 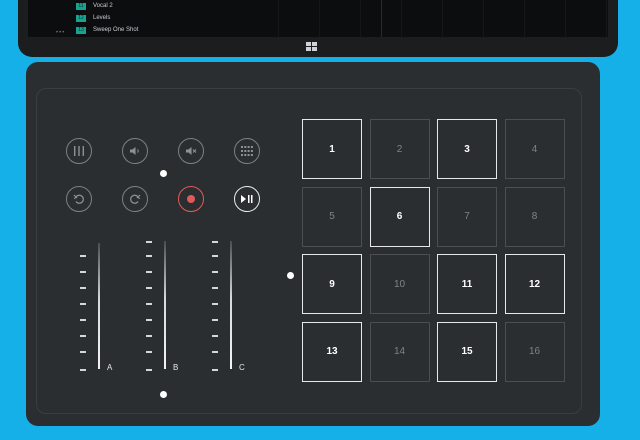 I want to click on redo-button, so click(x=135, y=199).